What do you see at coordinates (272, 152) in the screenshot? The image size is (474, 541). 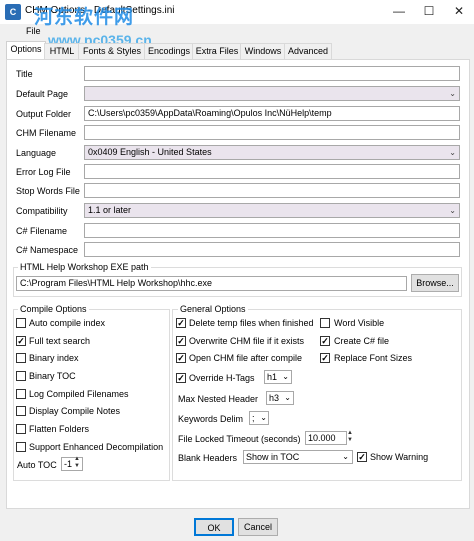 I see `language-select: 0x0409 English - United States ⌄` at bounding box center [272, 152].